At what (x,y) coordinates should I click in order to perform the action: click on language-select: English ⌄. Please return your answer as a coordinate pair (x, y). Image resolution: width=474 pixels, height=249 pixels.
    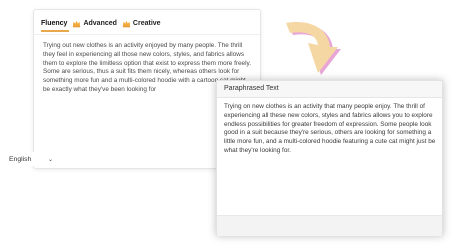
    Looking at the image, I should click on (30, 159).